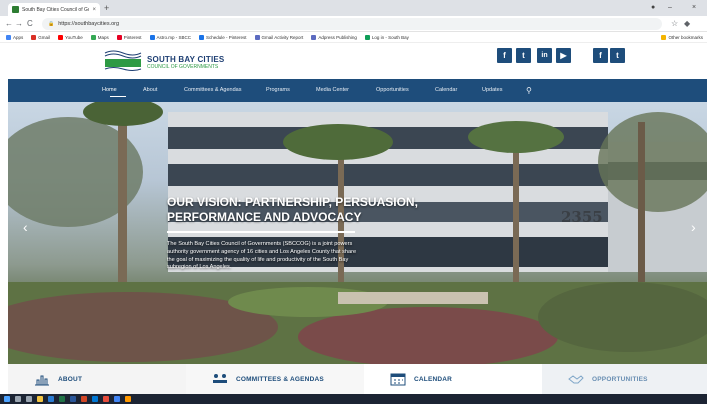 This screenshot has height=404, width=707. Describe the element at coordinates (392, 90) in the screenshot. I see `nav-item-opportunities: Opportunities` at that location.